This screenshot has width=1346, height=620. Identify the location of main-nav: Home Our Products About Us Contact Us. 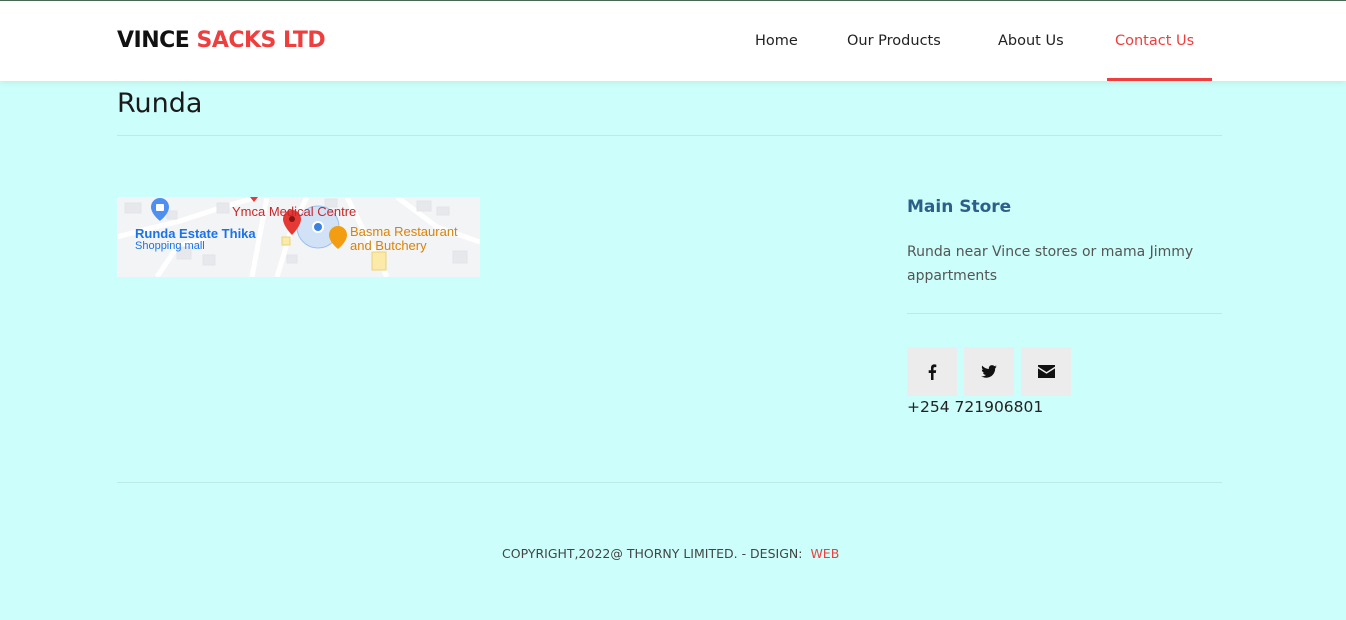
(673, 41).